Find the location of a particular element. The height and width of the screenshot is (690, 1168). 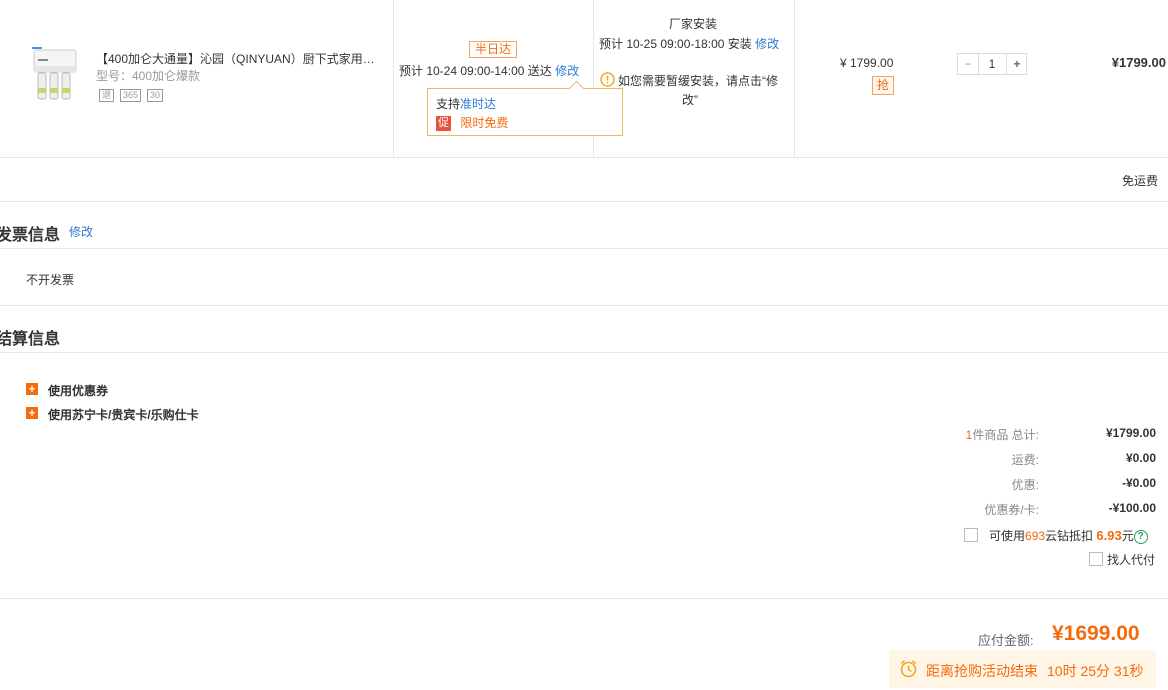

summary-coupon-row: 优惠券/卡: -¥100.00 is located at coordinates (1028, 509).